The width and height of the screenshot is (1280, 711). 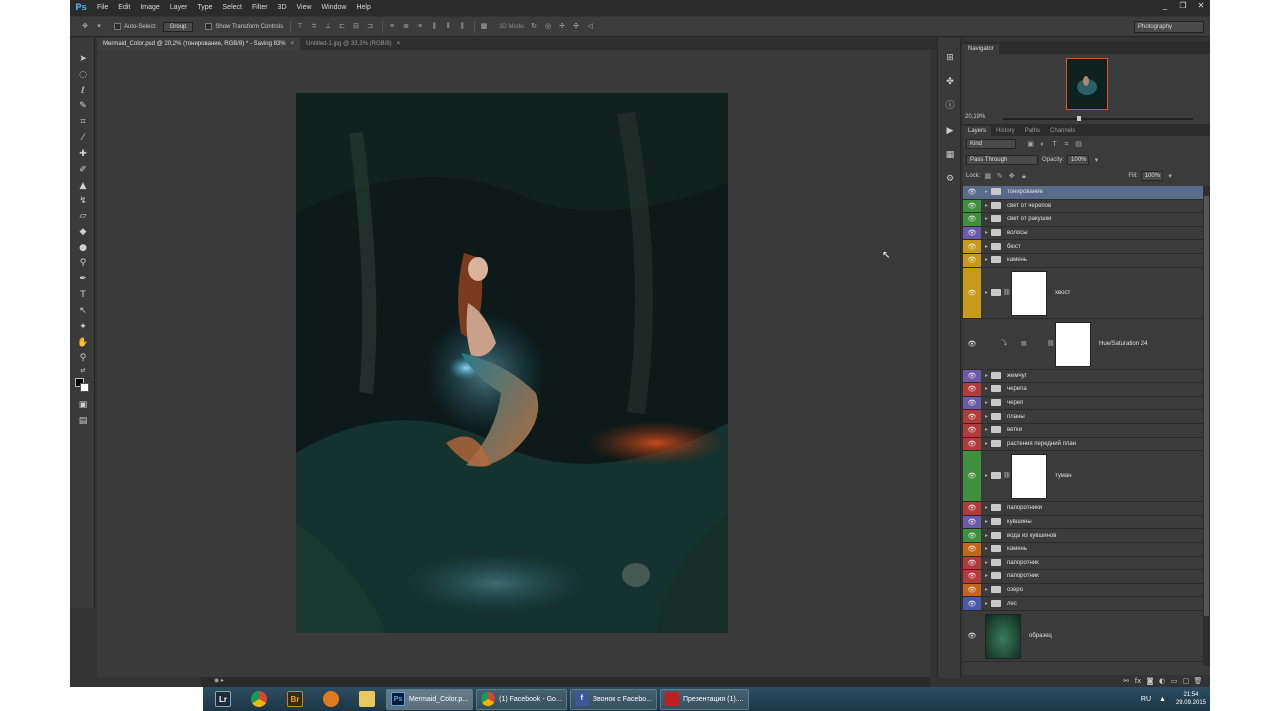 What do you see at coordinates (548, 27) in the screenshot?
I see `3d-roll-icon: ◎` at bounding box center [548, 27].